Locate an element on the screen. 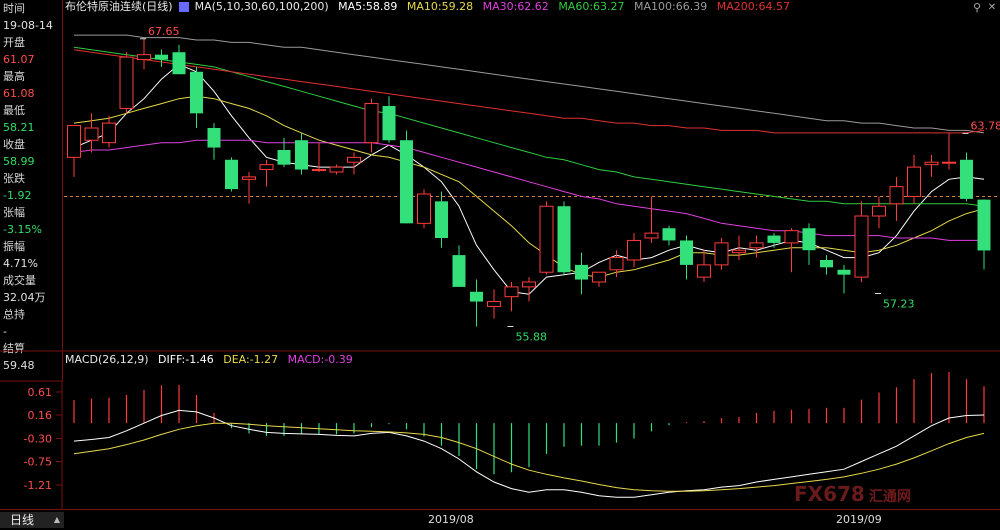  annotation-label: 55.88 is located at coordinates (532, 336).